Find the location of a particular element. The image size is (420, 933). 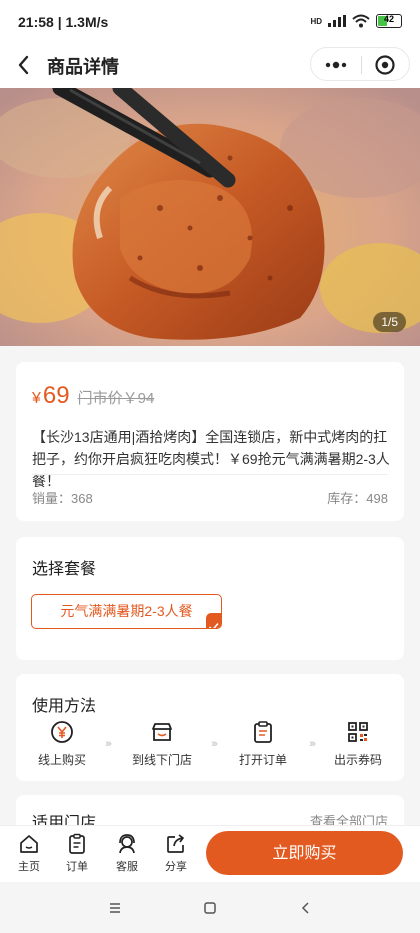

bottom-action-bar: 主页 订单 客服 分享 立即购买 is located at coordinates (210, 853).